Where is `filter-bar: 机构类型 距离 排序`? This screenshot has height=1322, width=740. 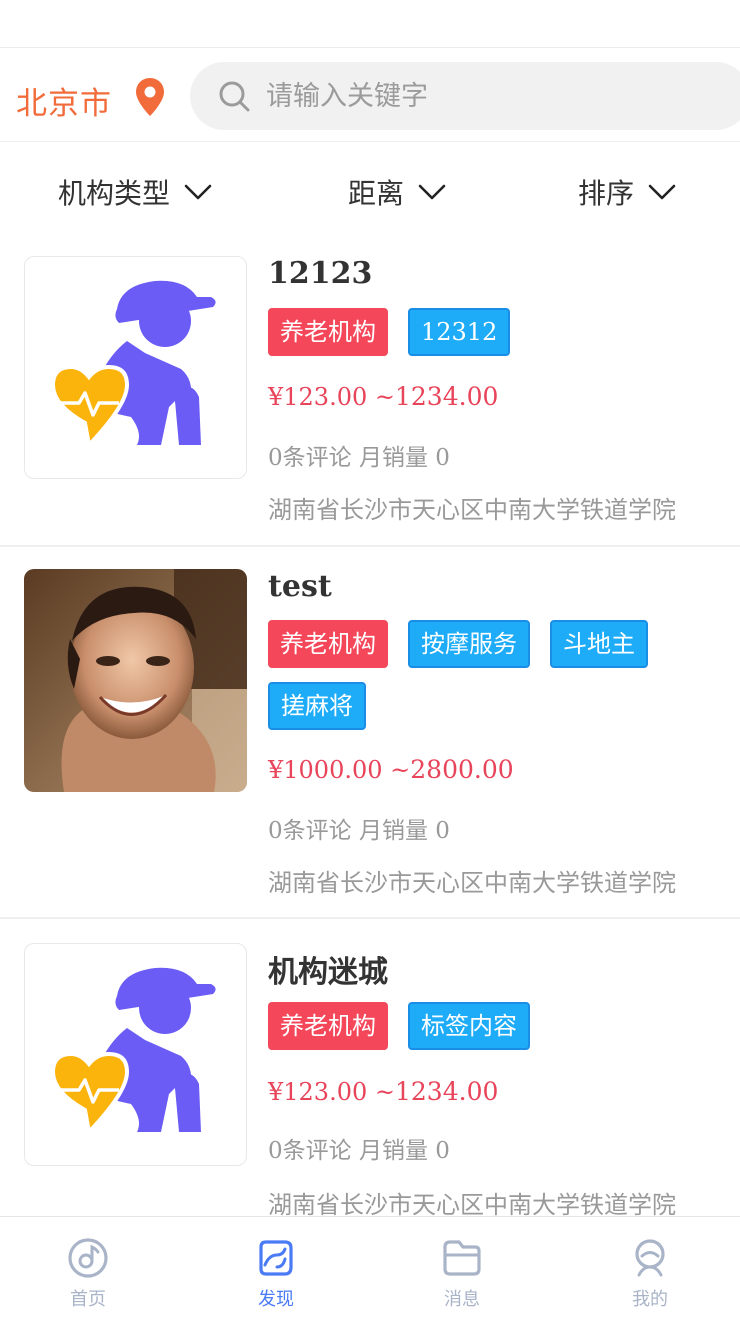
filter-bar: 机构类型 距离 排序 is located at coordinates (370, 190).